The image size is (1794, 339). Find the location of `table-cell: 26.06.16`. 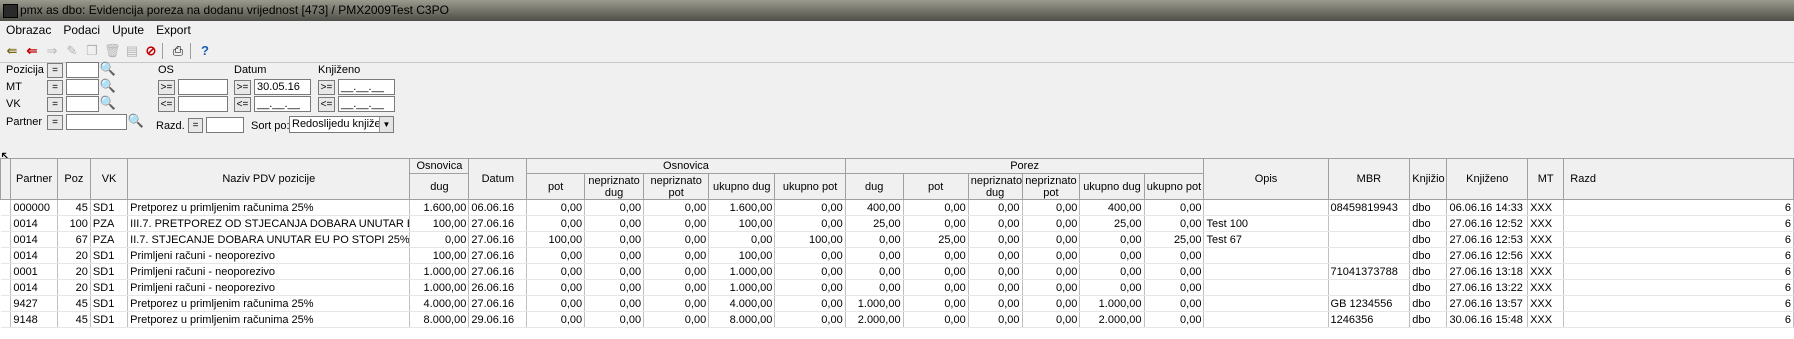

table-cell: 26.06.16 is located at coordinates (498, 287).